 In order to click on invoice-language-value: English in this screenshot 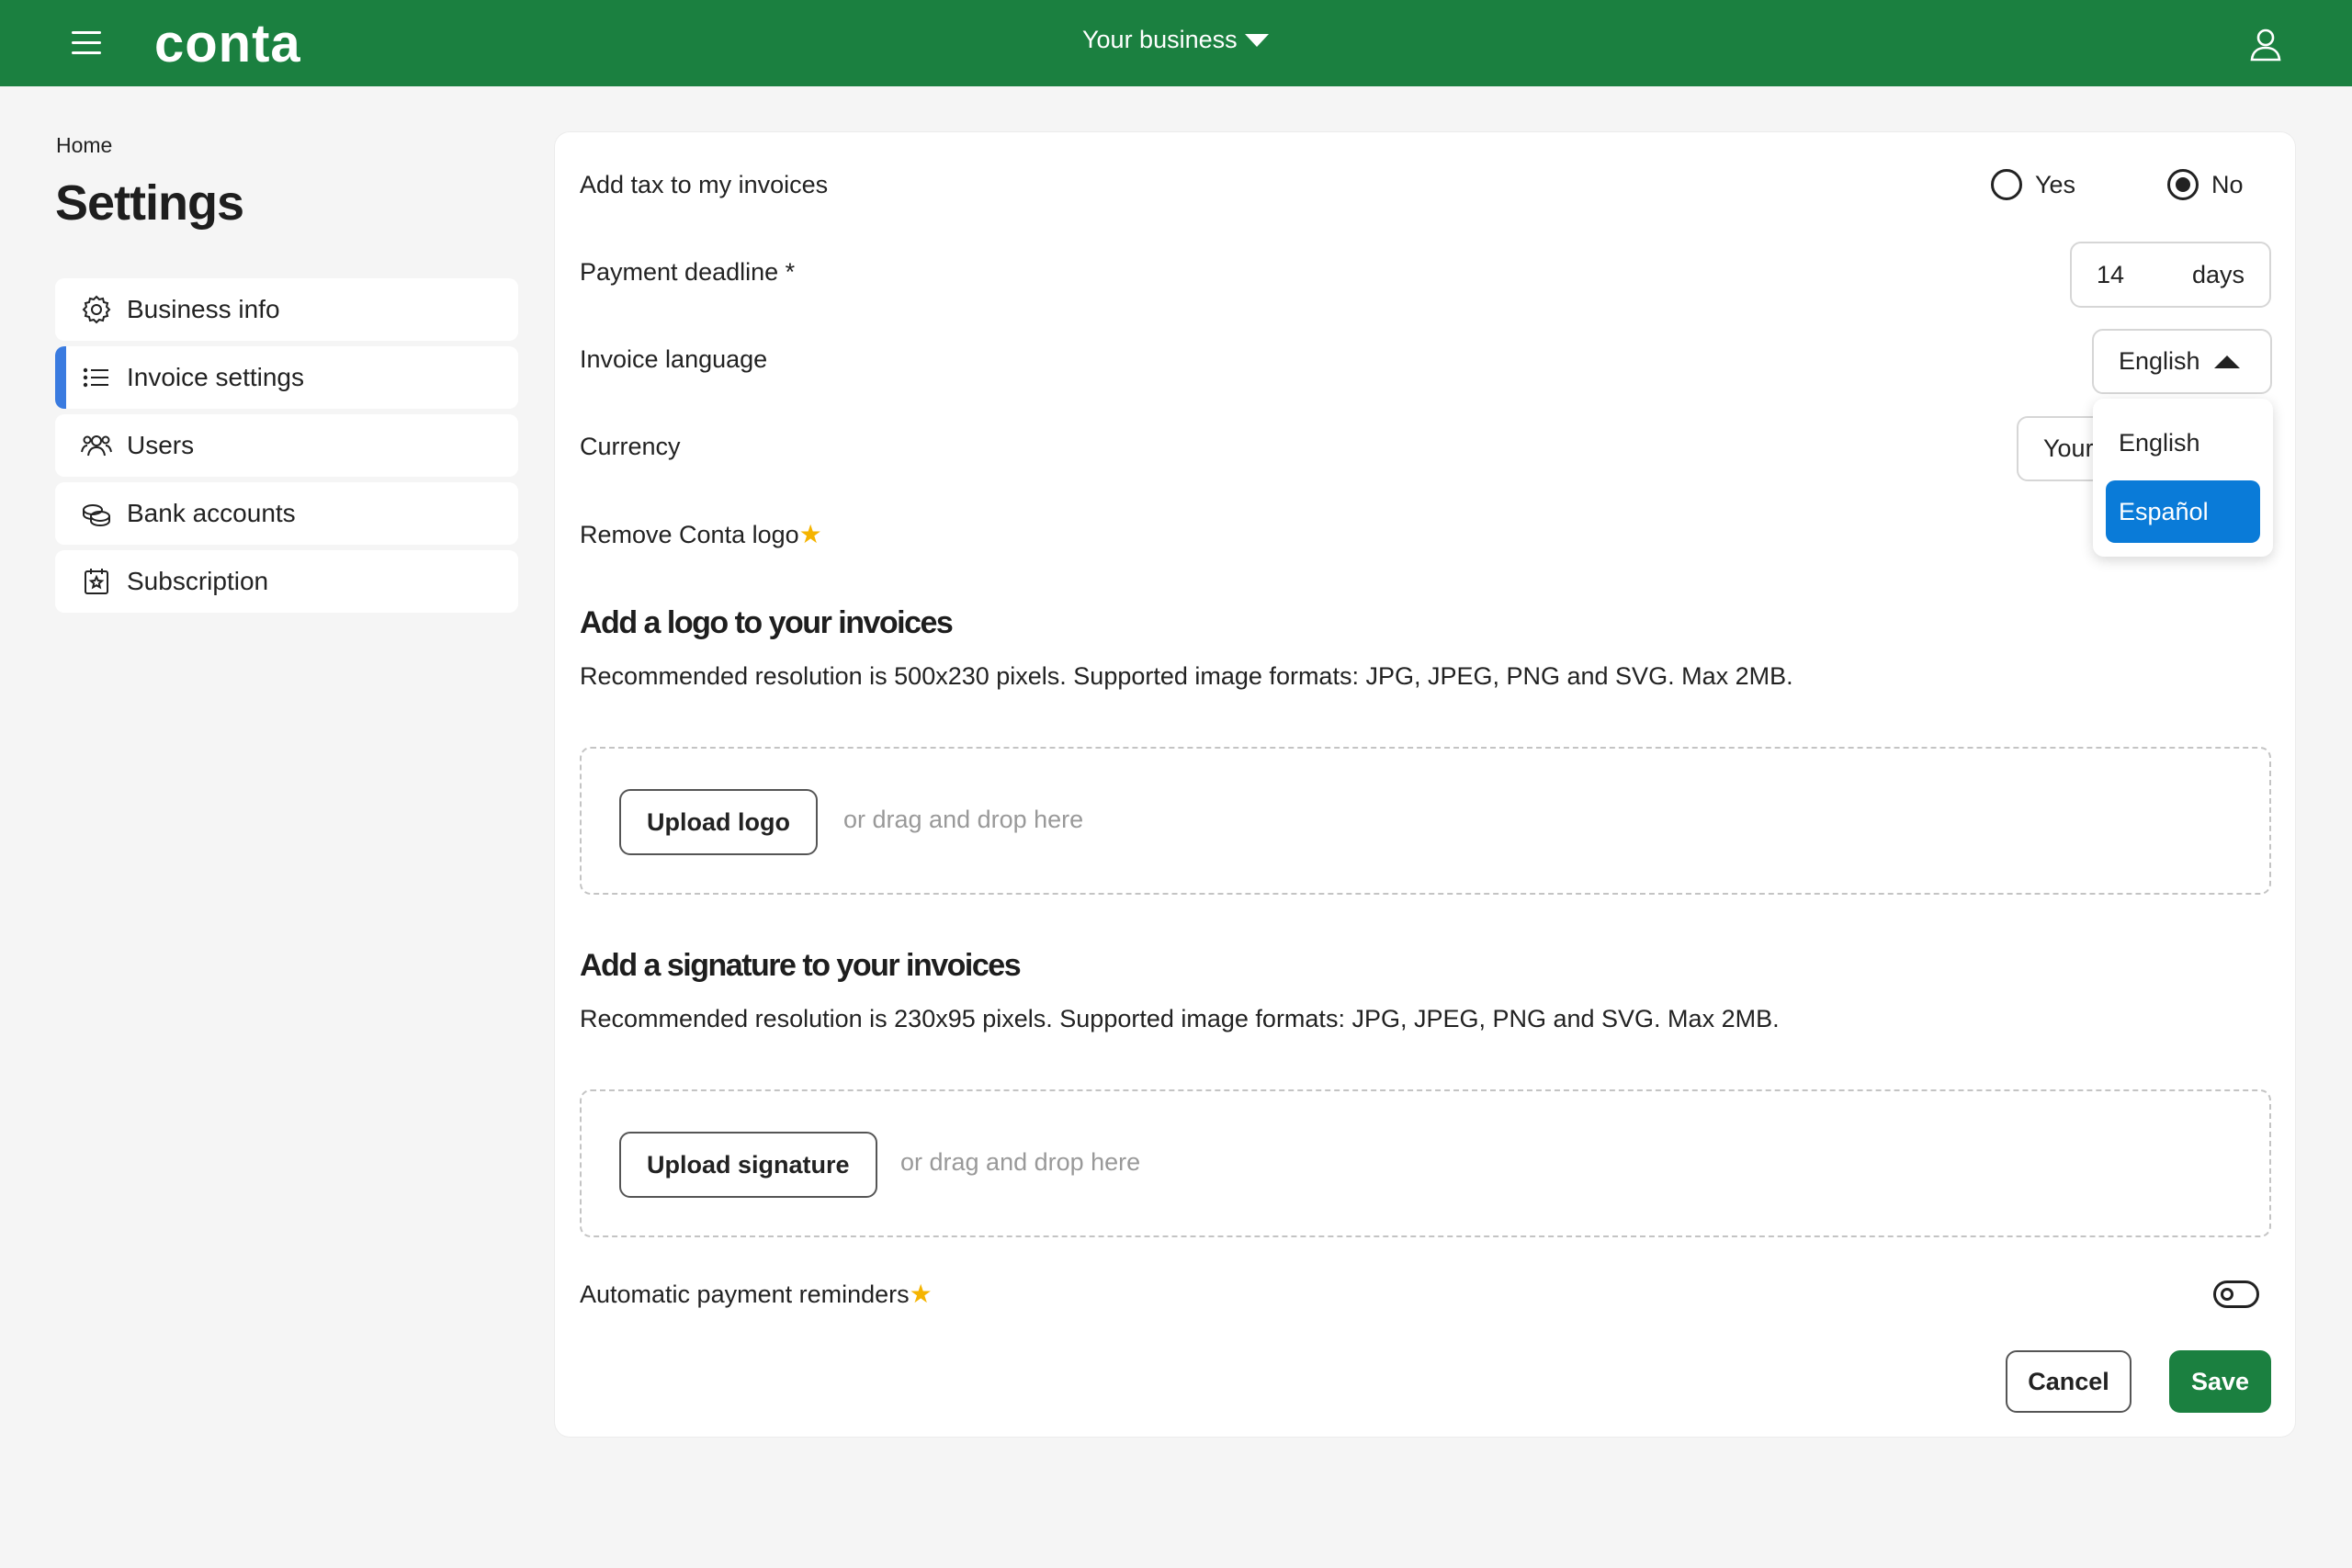, I will do `click(2159, 361)`.